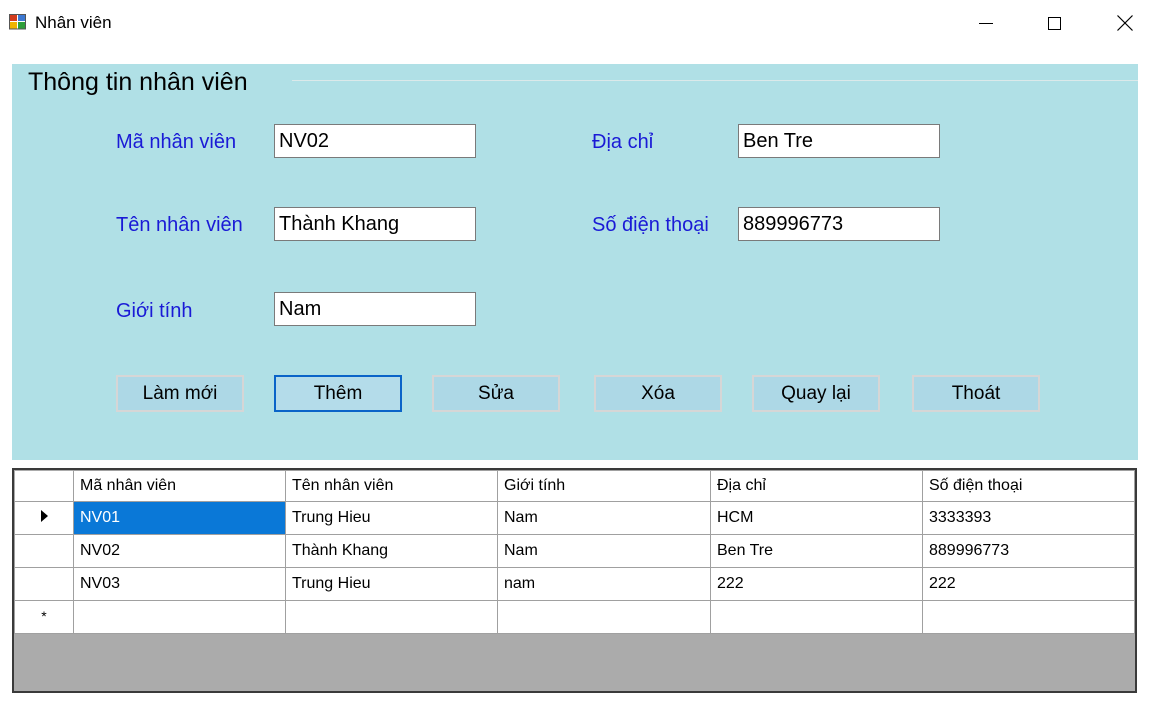  I want to click on gioi-tinh-label: Giới tính, so click(154, 311).